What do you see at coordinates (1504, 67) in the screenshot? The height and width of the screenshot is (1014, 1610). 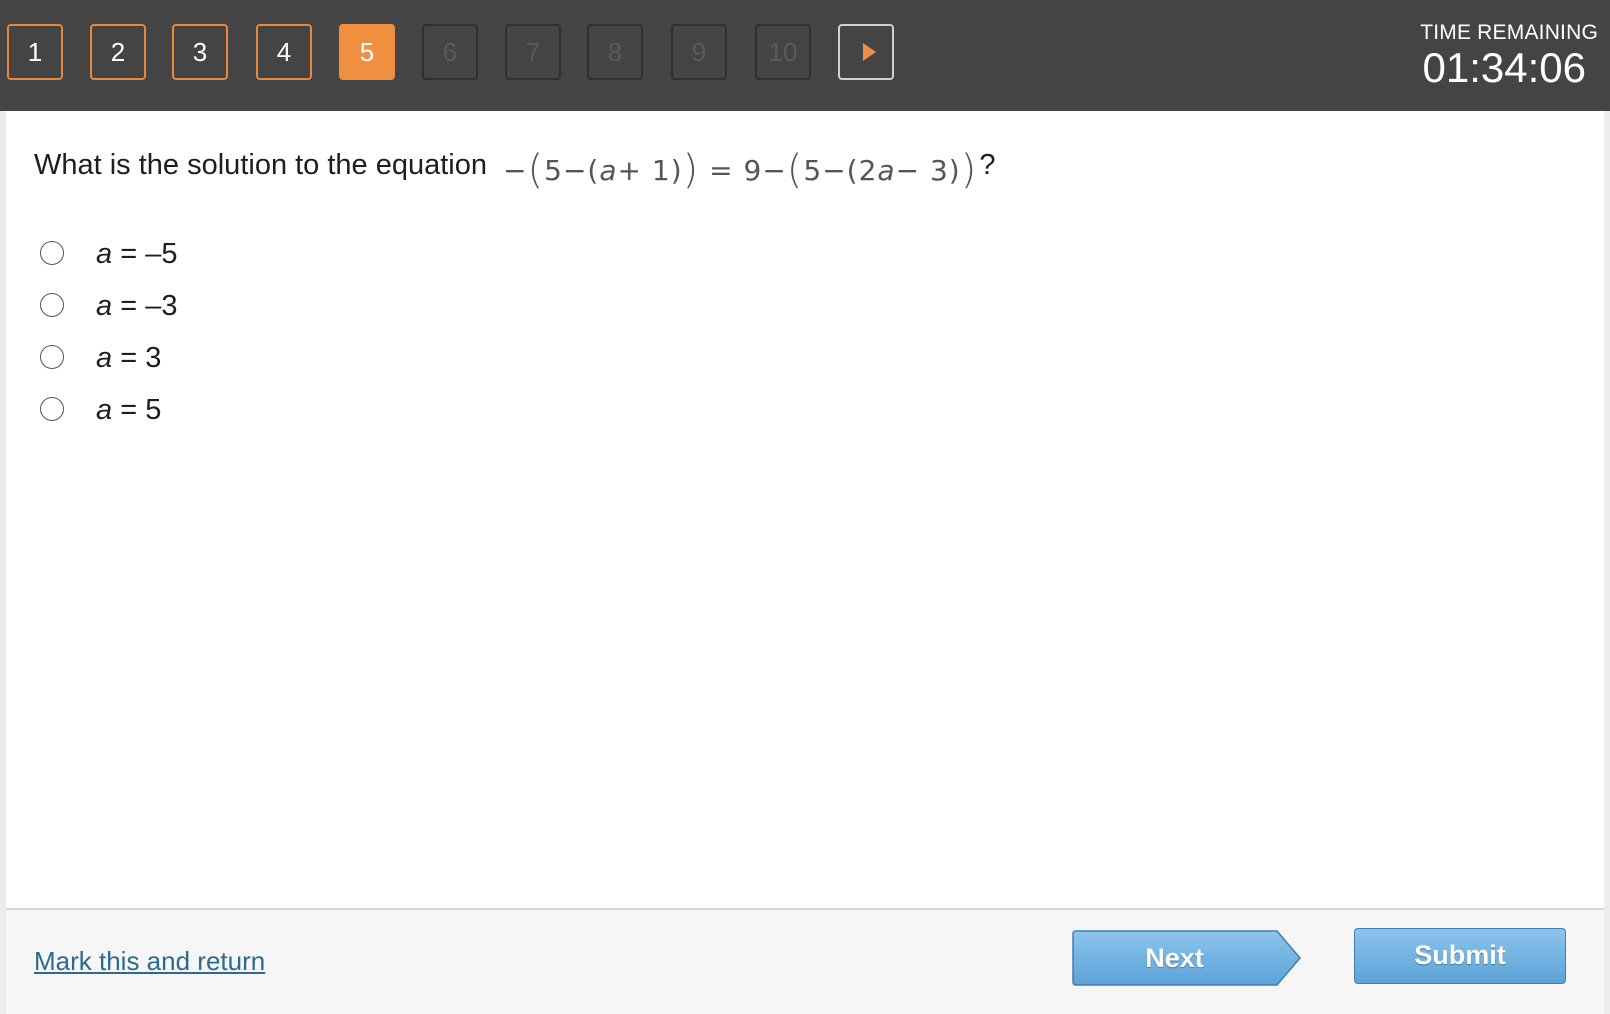 I see `time-remaining-value: 01:34:06` at bounding box center [1504, 67].